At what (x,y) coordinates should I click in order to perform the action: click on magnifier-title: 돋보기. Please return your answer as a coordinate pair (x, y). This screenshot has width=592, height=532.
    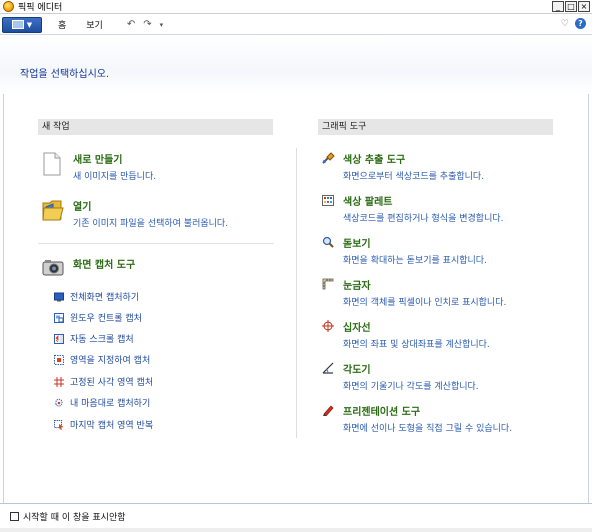
    Looking at the image, I should click on (357, 244).